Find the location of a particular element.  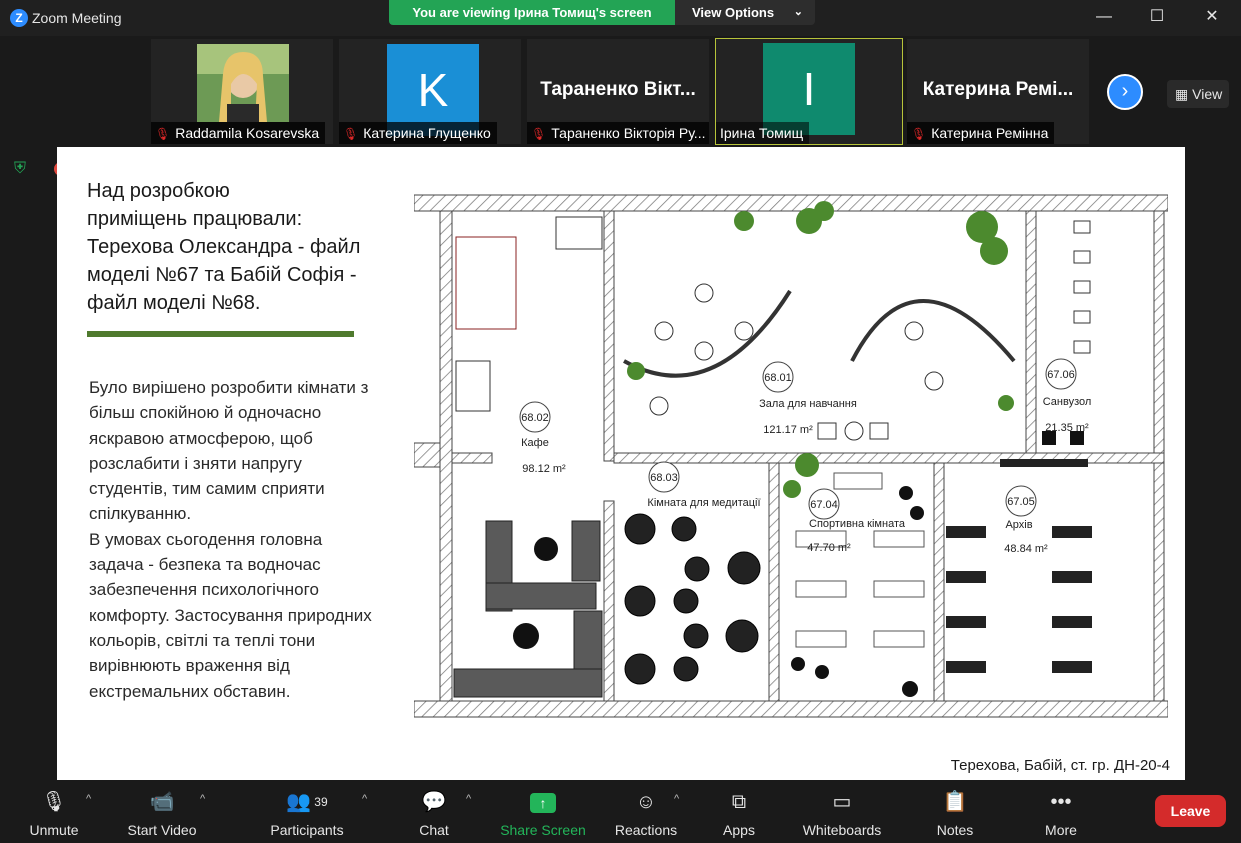

participant-tile-active: І Ірина Томищ is located at coordinates (809, 91).